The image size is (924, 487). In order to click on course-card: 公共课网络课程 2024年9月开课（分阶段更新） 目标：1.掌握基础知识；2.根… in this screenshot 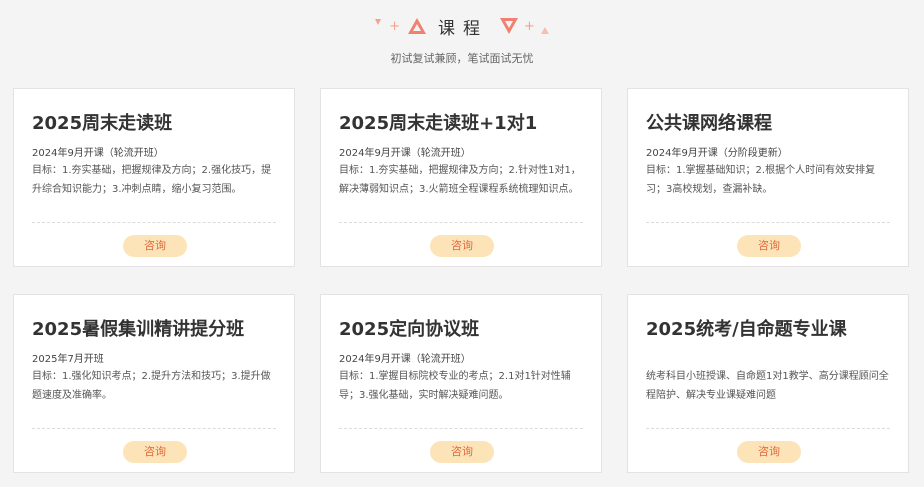, I will do `click(768, 177)`.